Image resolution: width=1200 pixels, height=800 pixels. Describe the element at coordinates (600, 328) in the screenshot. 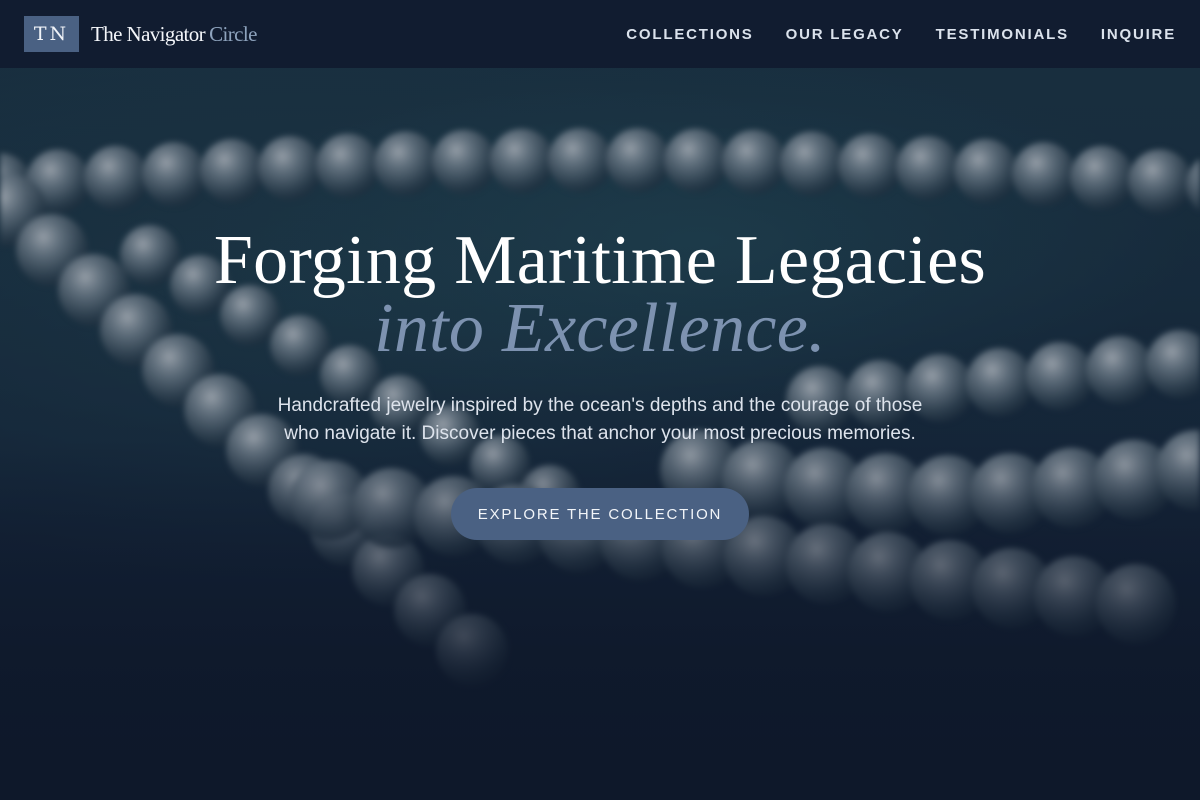

I see `hero-title-accent: into Excellence.` at that location.